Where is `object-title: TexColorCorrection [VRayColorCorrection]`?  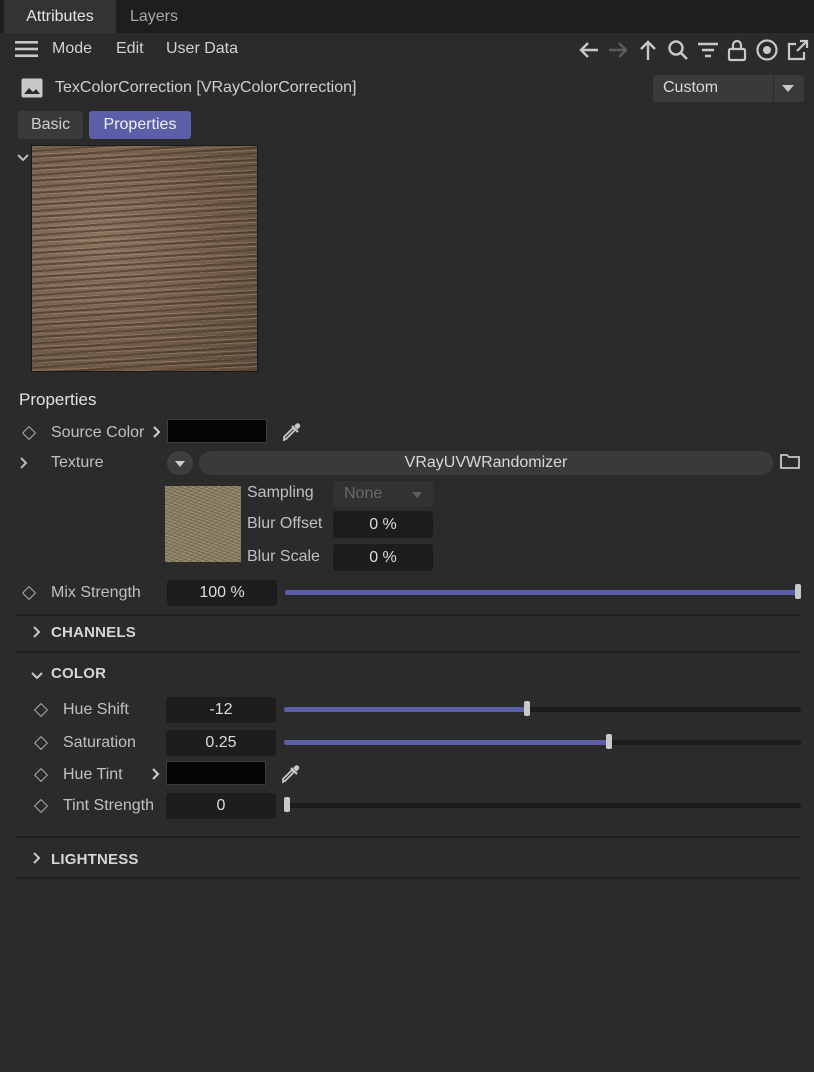
object-title: TexColorCorrection [VRayColorCorrection] is located at coordinates (206, 87).